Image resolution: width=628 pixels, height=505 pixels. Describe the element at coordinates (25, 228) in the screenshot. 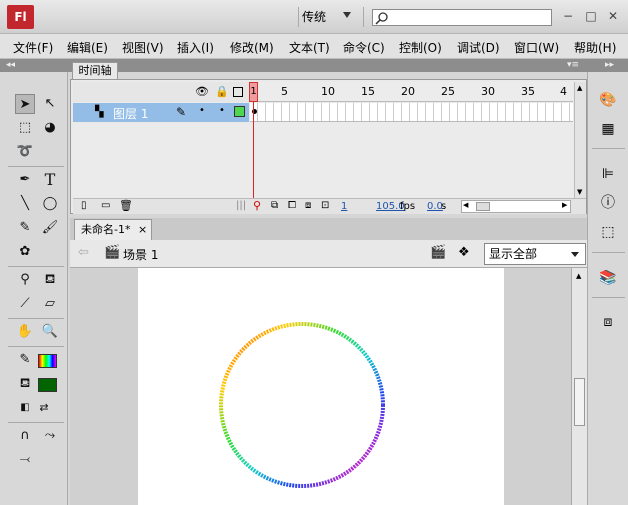

I see `pencil-icon: ✎` at that location.